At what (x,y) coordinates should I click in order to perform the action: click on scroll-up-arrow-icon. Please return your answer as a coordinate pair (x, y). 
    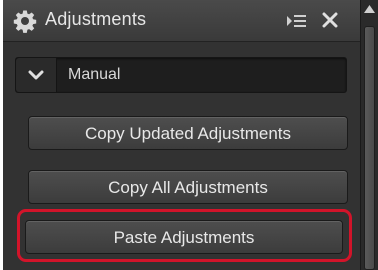
    Looking at the image, I should click on (369, 9).